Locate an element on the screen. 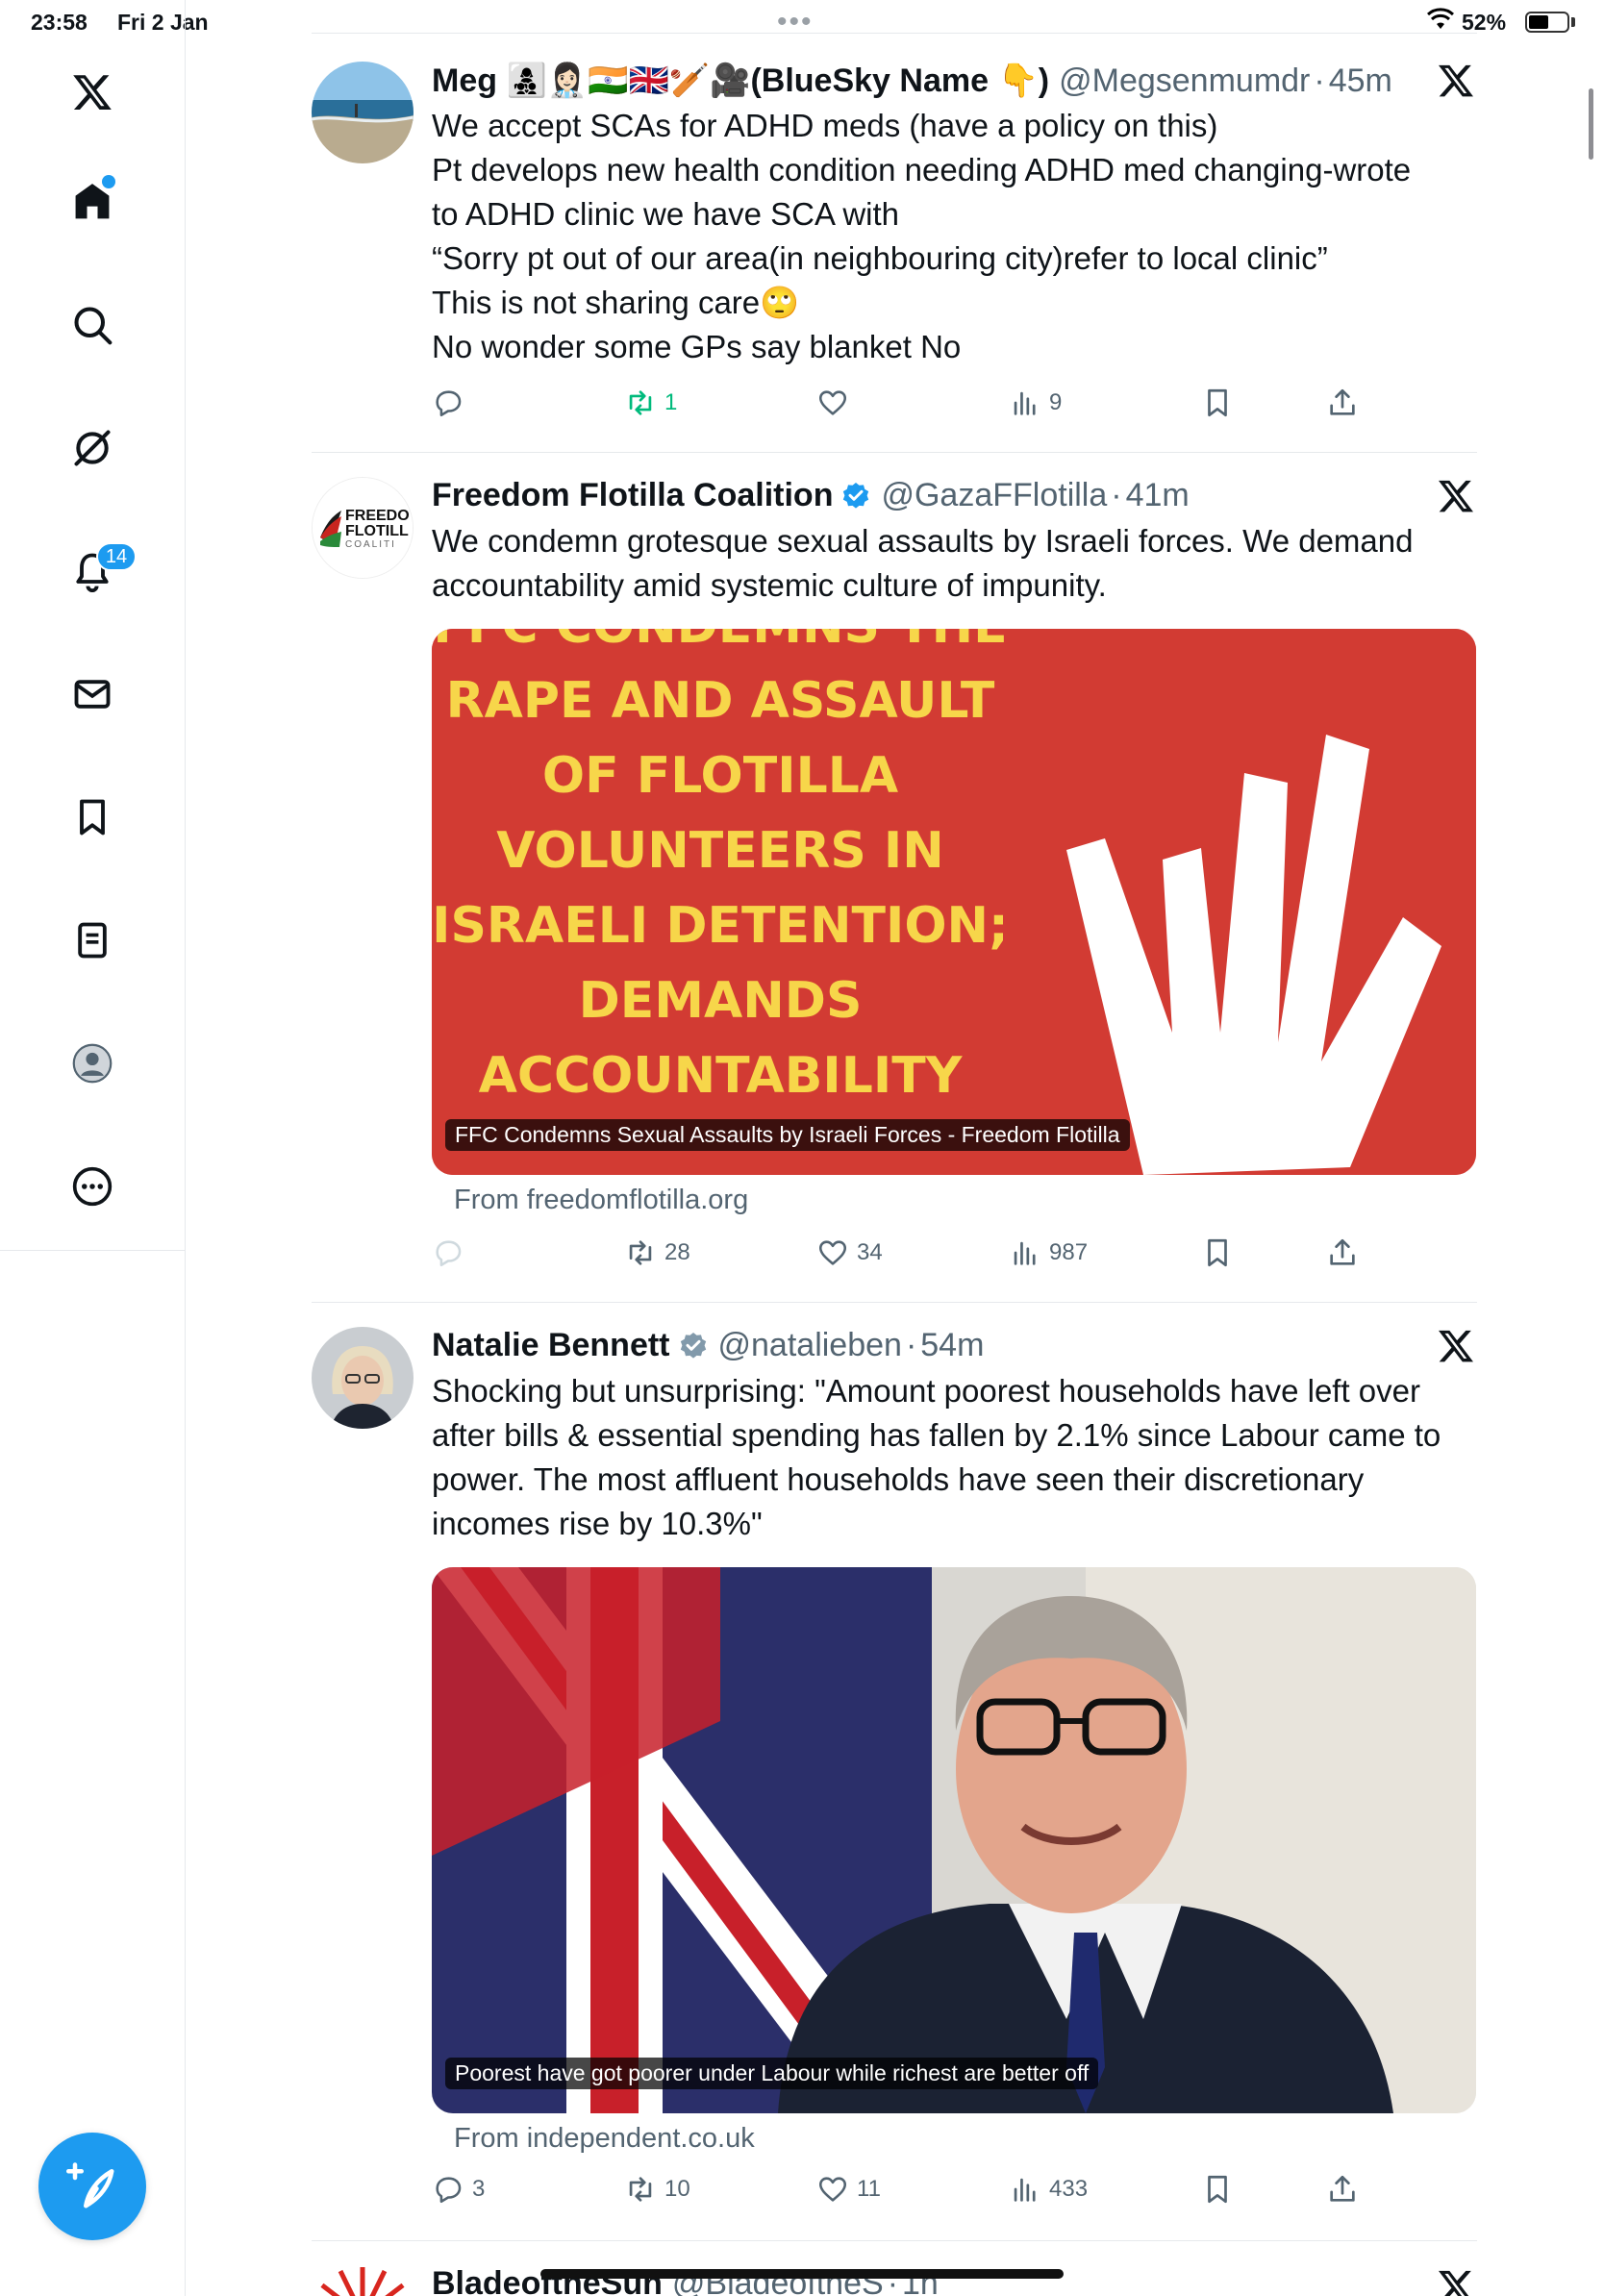 This screenshot has height=2296, width=1604. card-source: From freedomflotilla.org is located at coordinates (601, 1200).